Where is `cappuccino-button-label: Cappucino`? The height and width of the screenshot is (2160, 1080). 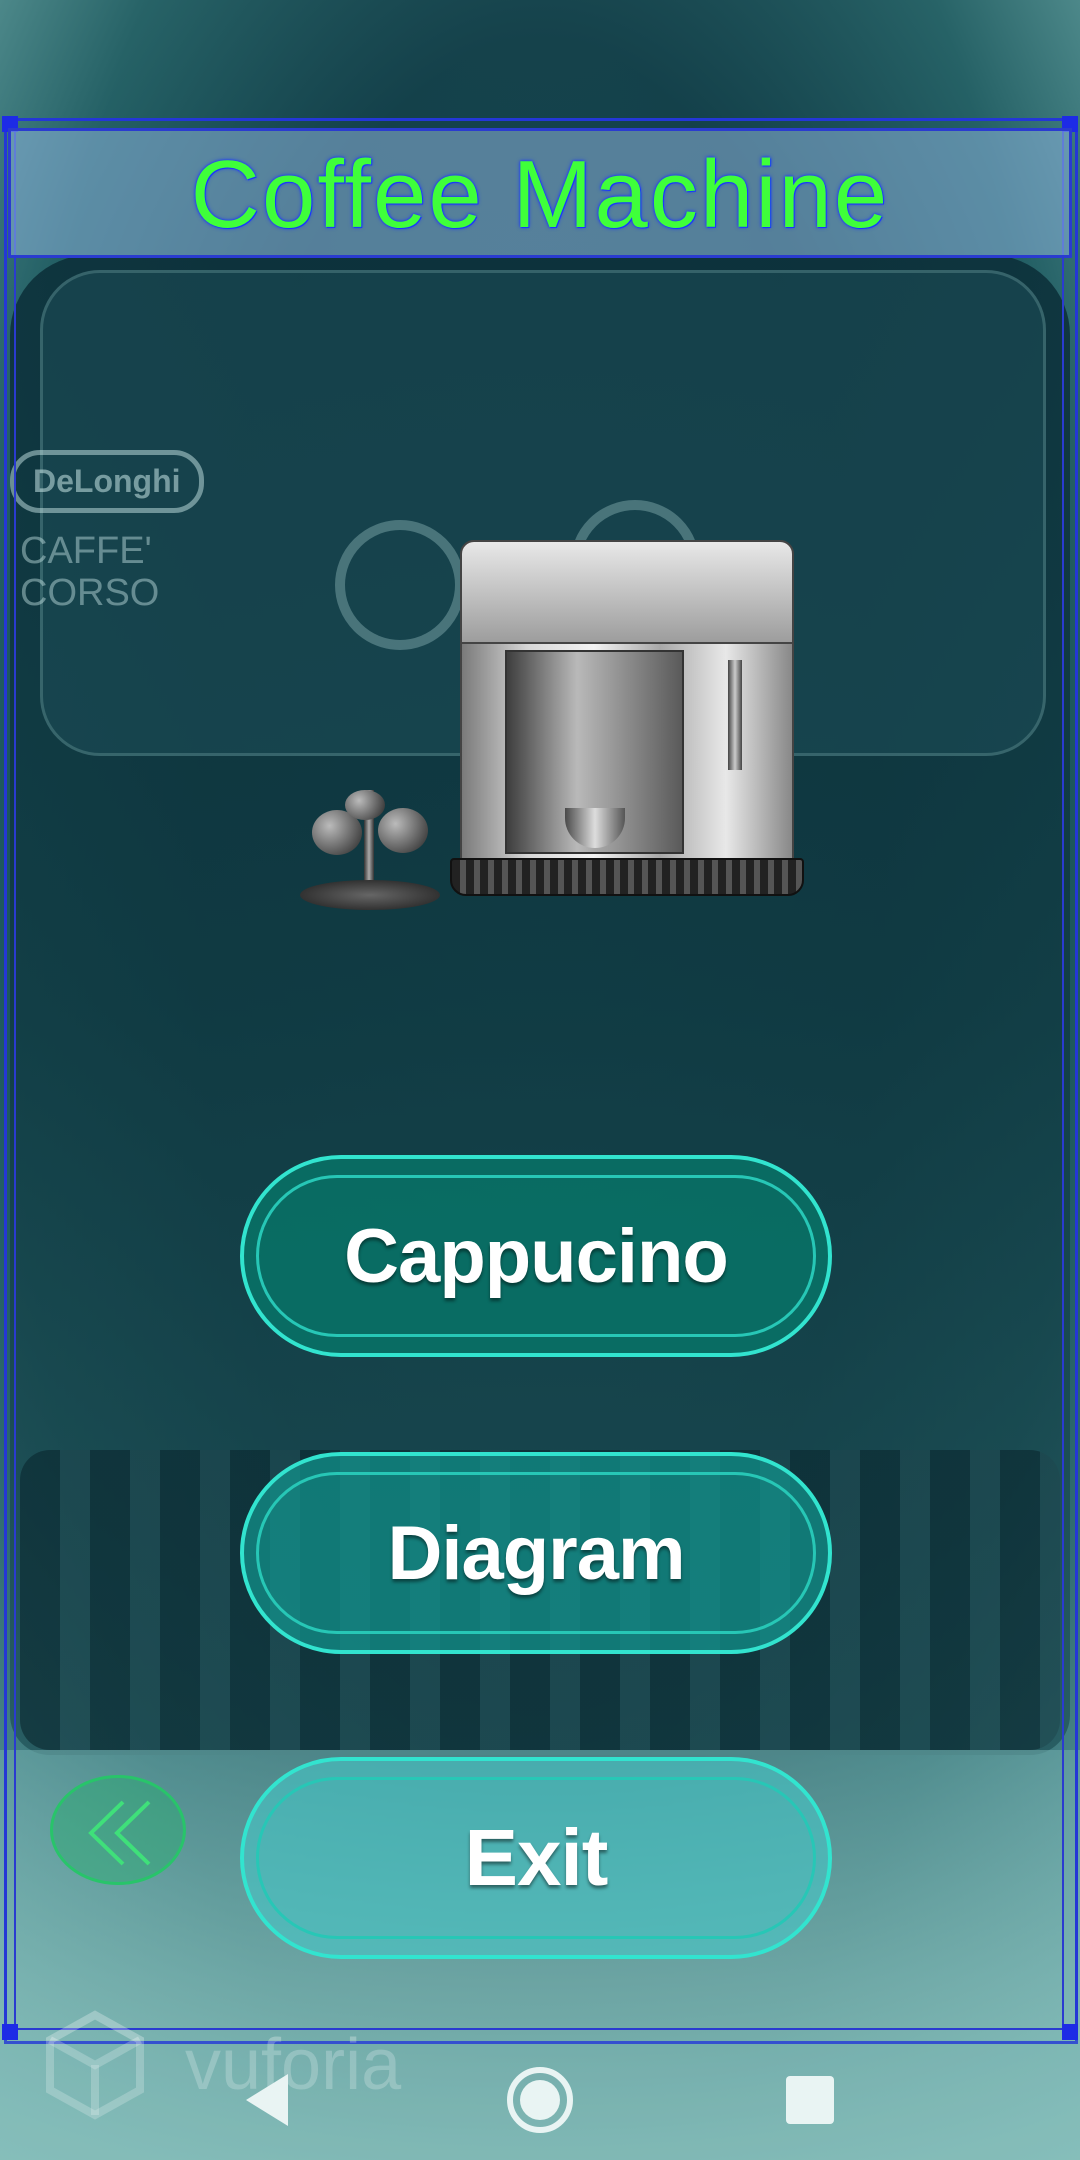
cappuccino-button-label: Cappucino is located at coordinates (536, 1256).